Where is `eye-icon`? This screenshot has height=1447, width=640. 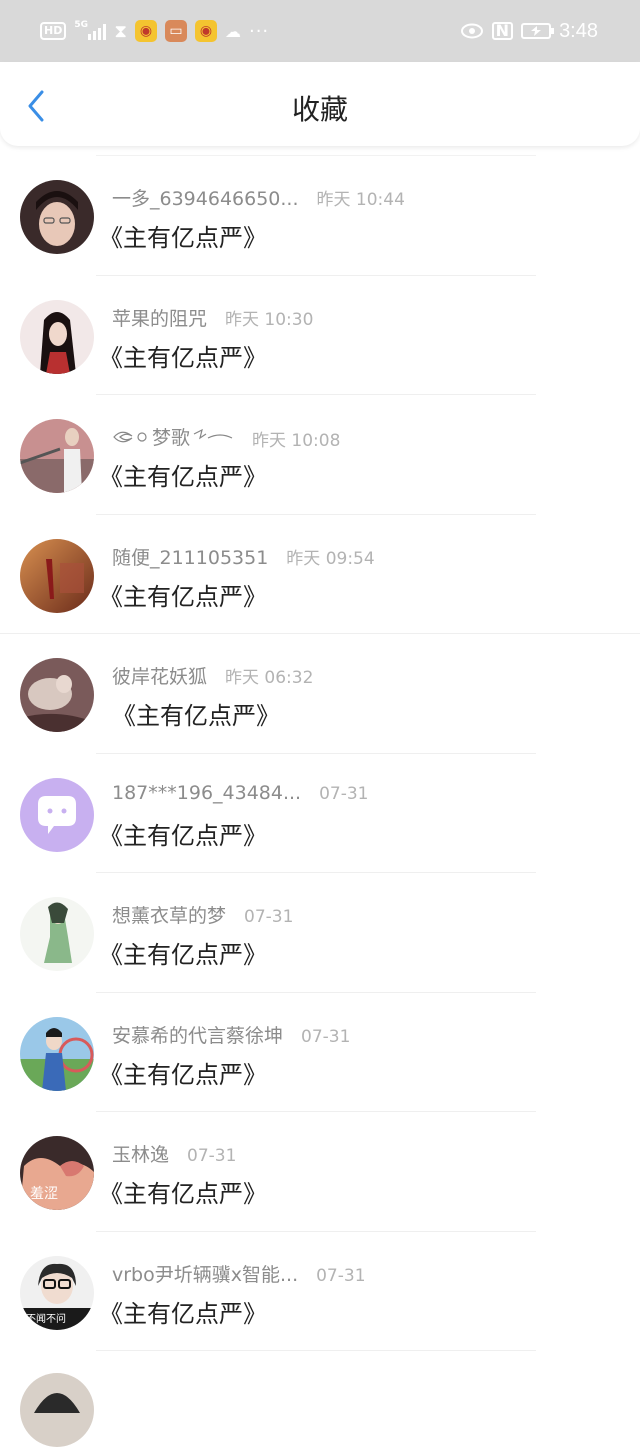 eye-icon is located at coordinates (471, 31).